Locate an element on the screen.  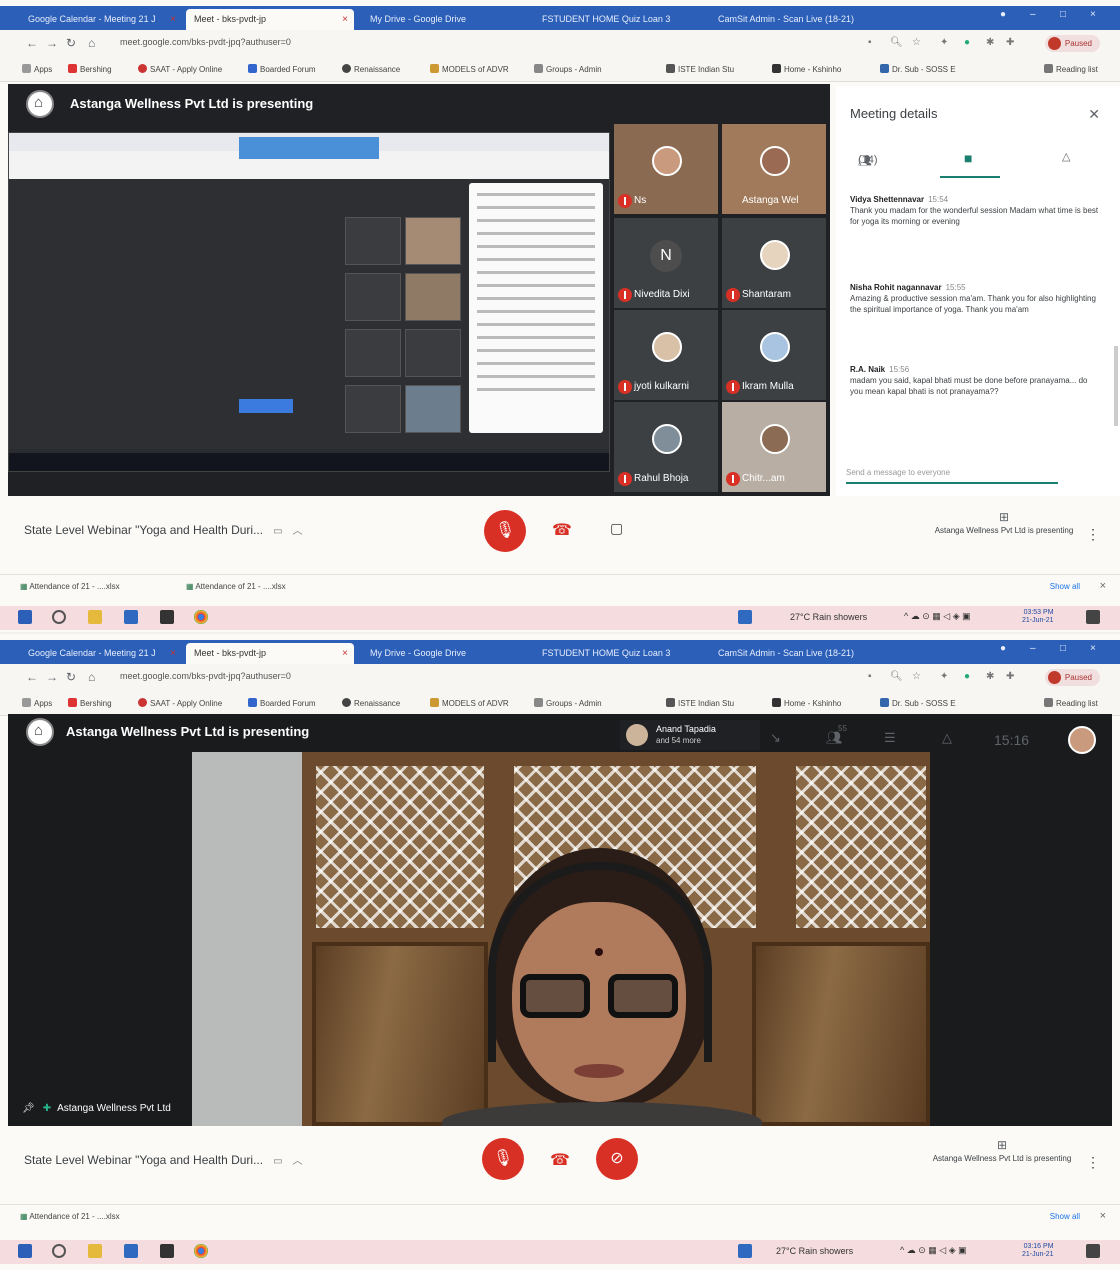
forward-icon: → is located at coordinates (52, 43).